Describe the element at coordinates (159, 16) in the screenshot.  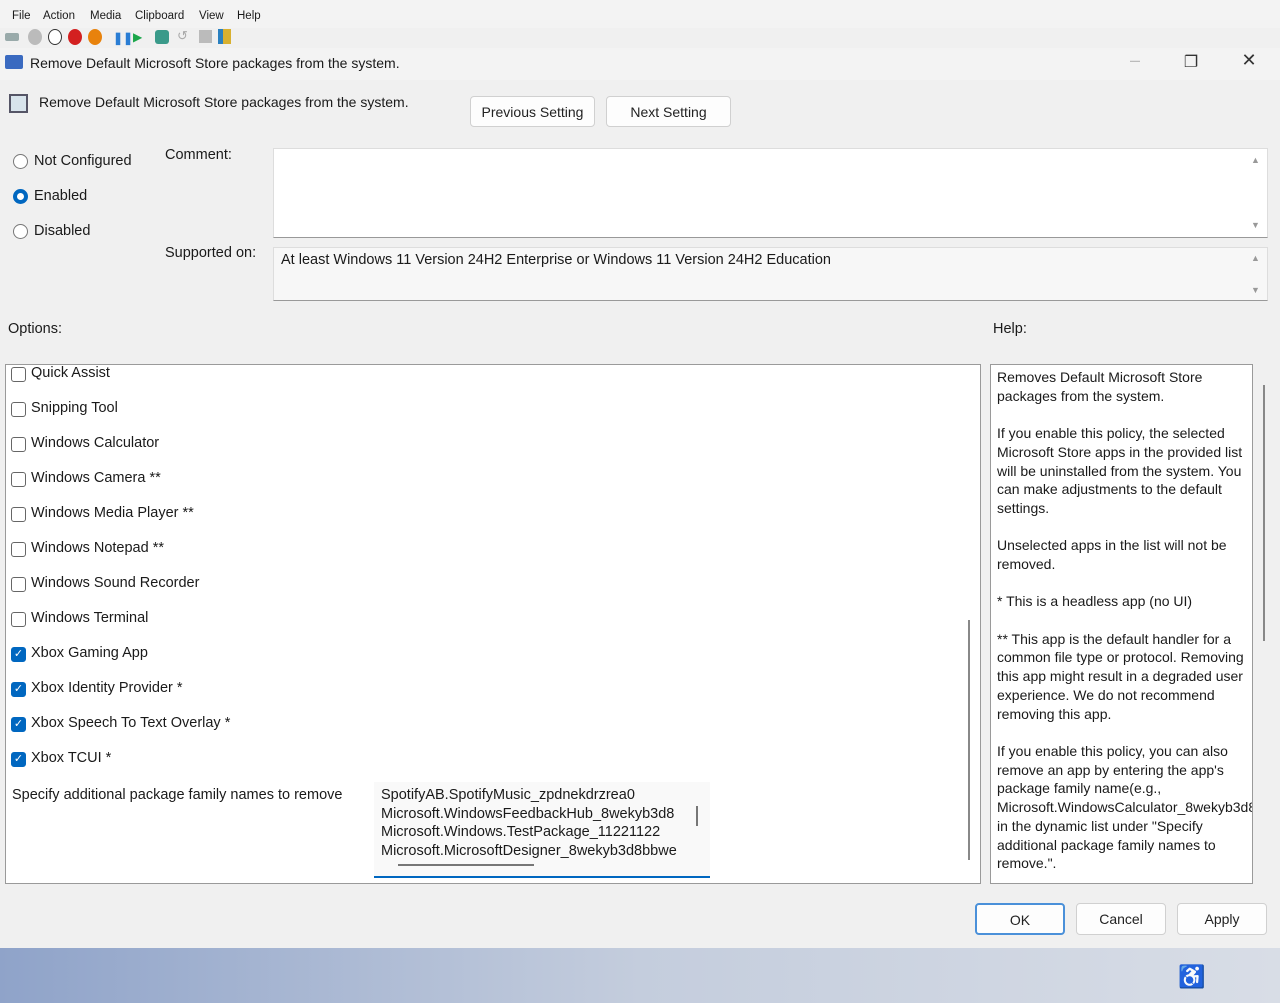
I see `menu-clipboard: Clipboard` at that location.